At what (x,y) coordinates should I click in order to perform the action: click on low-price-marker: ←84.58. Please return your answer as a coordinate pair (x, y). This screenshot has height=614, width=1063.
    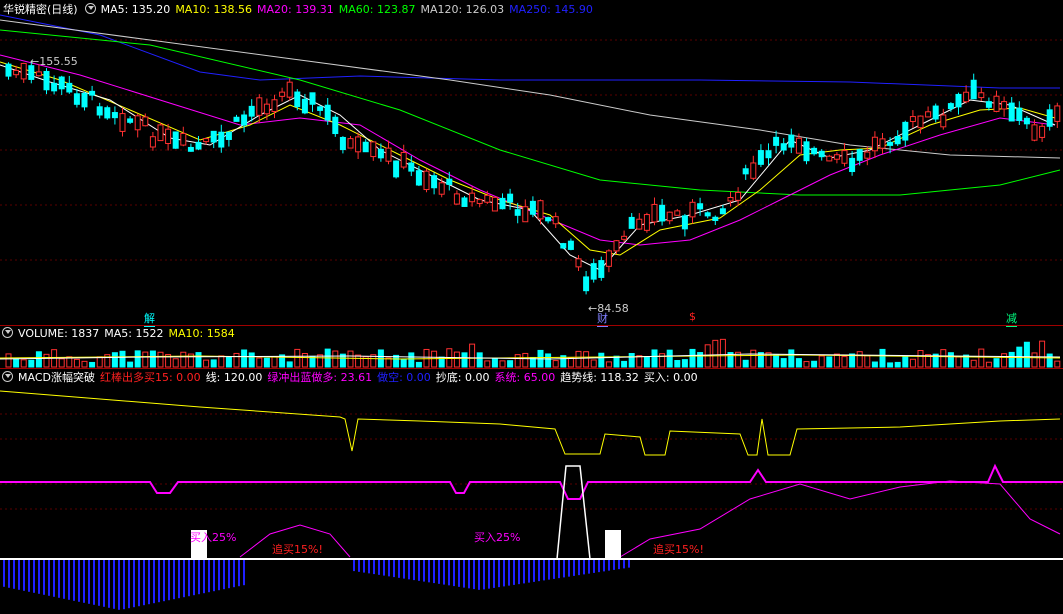
    Looking at the image, I should click on (608, 308).